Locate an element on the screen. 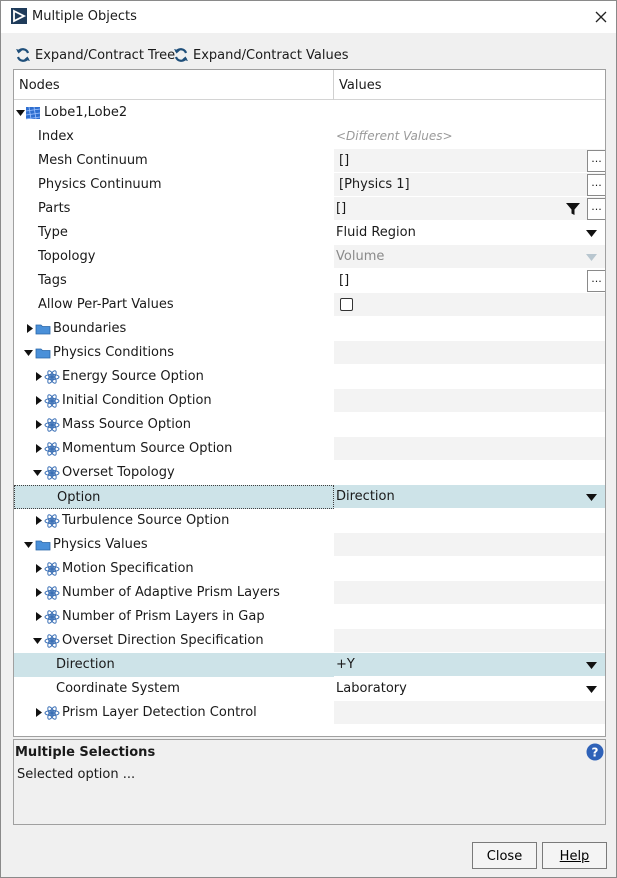 The image size is (617, 878). region-icon is located at coordinates (33, 113).